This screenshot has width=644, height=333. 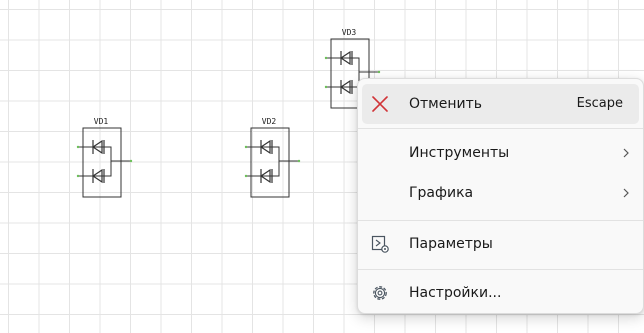 I want to click on component-vd1: VD1, so click(x=104, y=157).